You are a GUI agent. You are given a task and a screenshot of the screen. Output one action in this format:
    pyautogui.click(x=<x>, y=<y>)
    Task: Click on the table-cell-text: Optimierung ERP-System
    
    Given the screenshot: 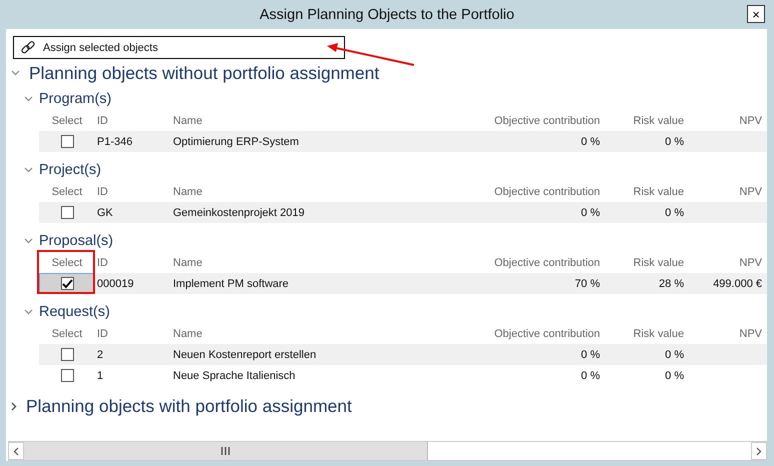 What is the action you would take?
    pyautogui.click(x=236, y=142)
    